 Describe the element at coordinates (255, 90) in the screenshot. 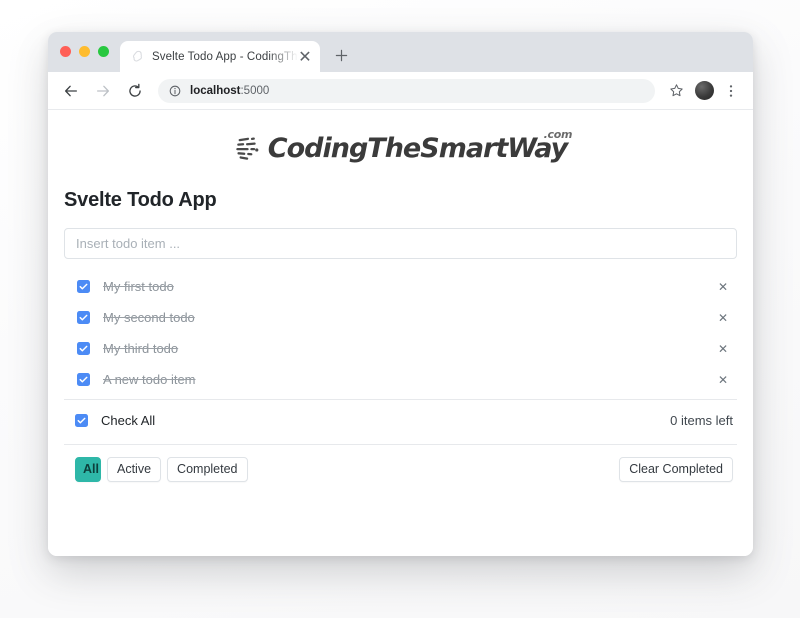

I see `address-bar-port: :5000` at that location.